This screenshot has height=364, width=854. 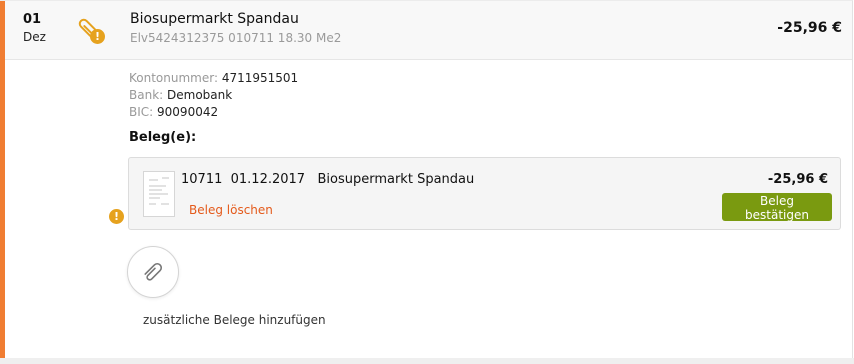 I want to click on receipt-amount: -25,96 €, so click(x=797, y=179).